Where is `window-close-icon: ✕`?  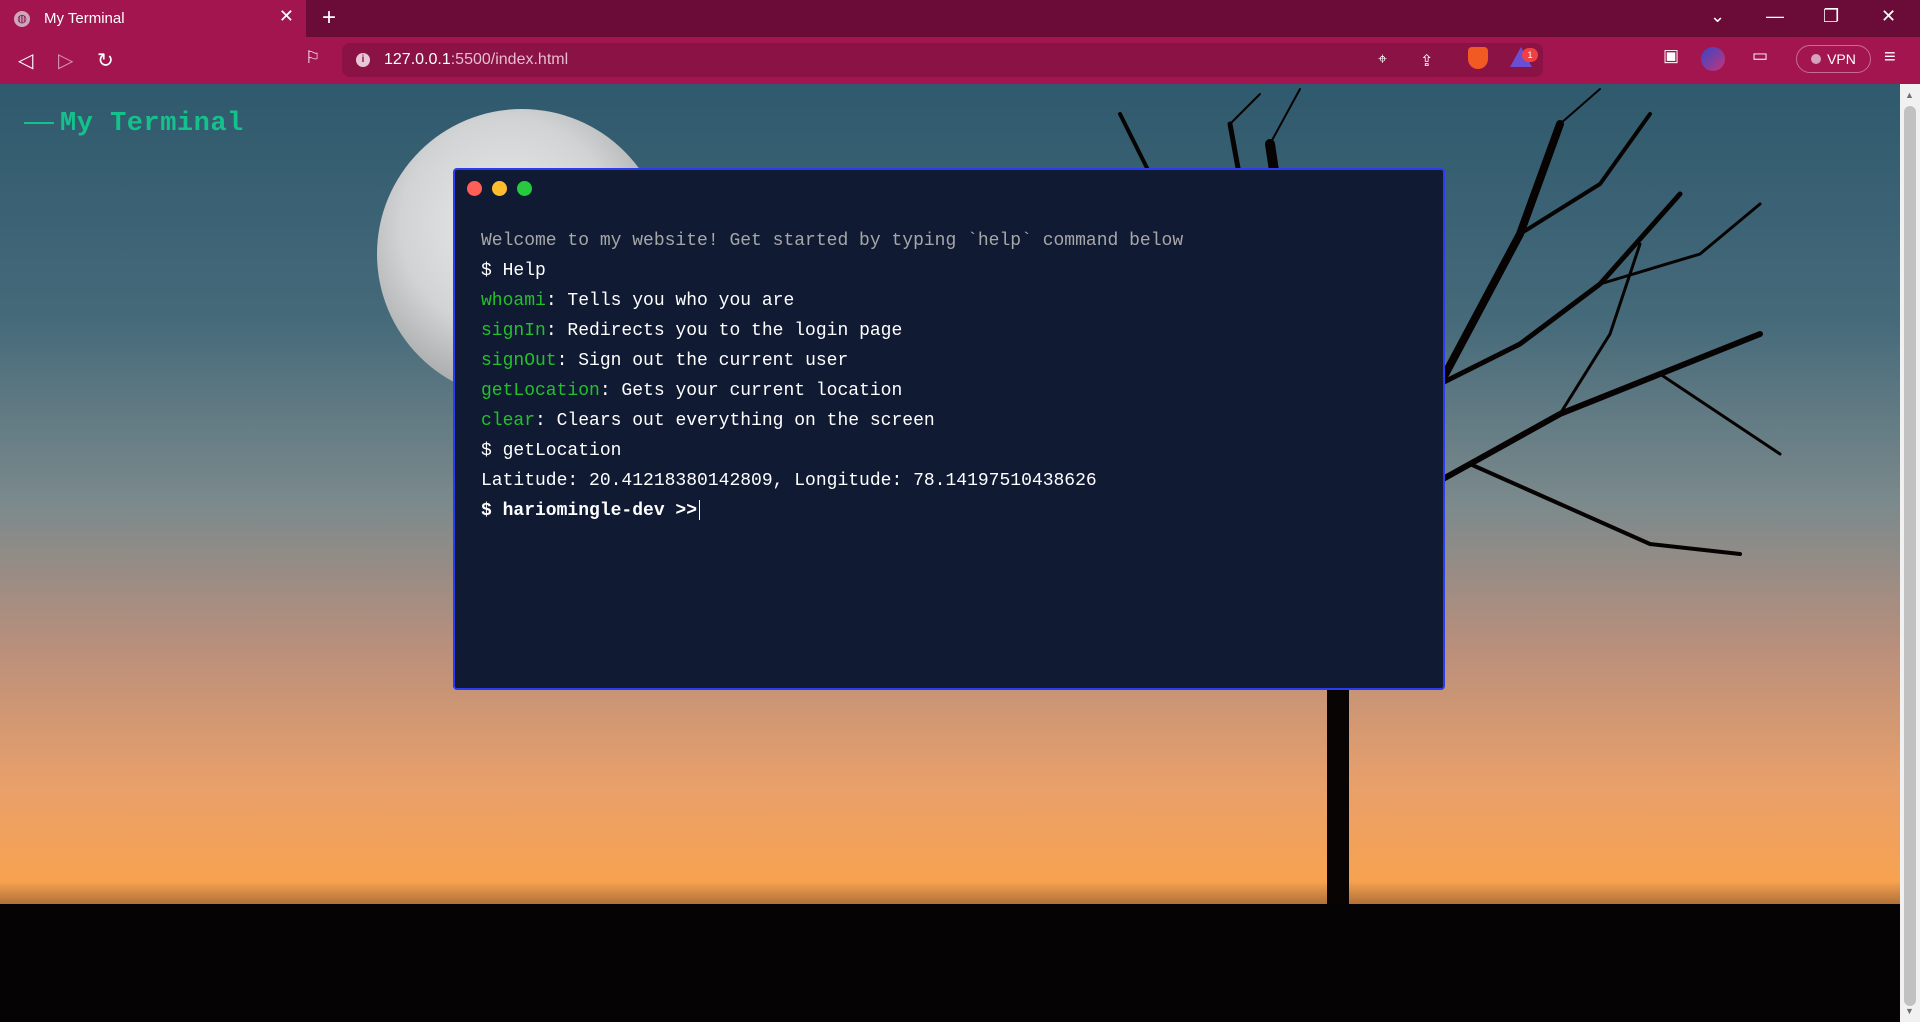
window-close-icon: ✕ is located at coordinates (1888, 16).